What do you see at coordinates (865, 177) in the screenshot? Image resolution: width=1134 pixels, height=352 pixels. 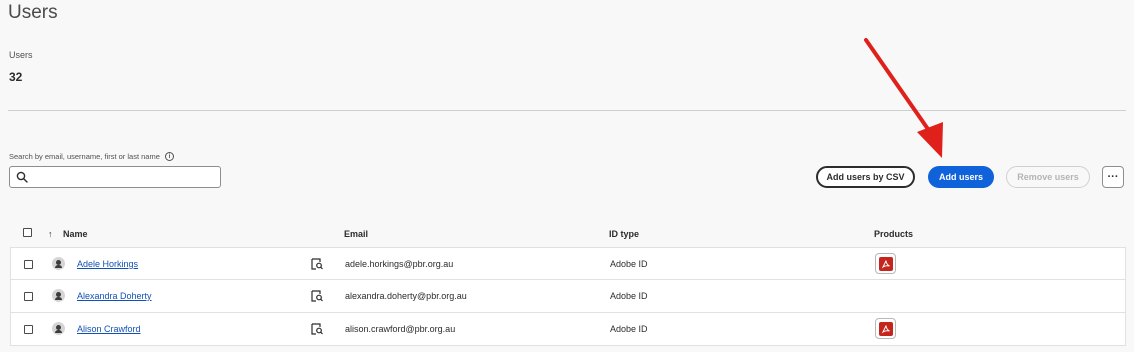 I see `add-users-by-csv-button: Add users by CSV` at bounding box center [865, 177].